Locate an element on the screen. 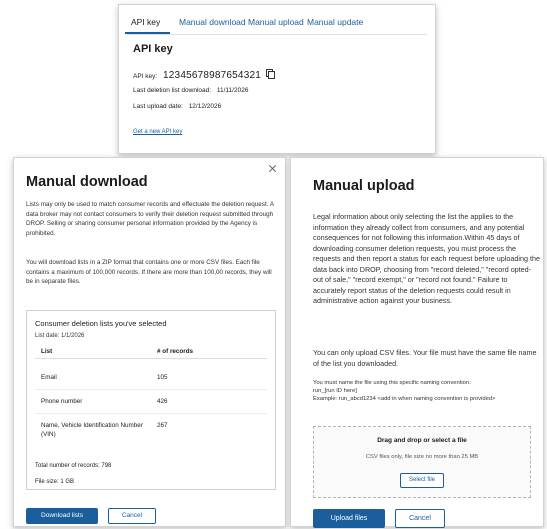  column-header-records: # of records is located at coordinates (175, 351).